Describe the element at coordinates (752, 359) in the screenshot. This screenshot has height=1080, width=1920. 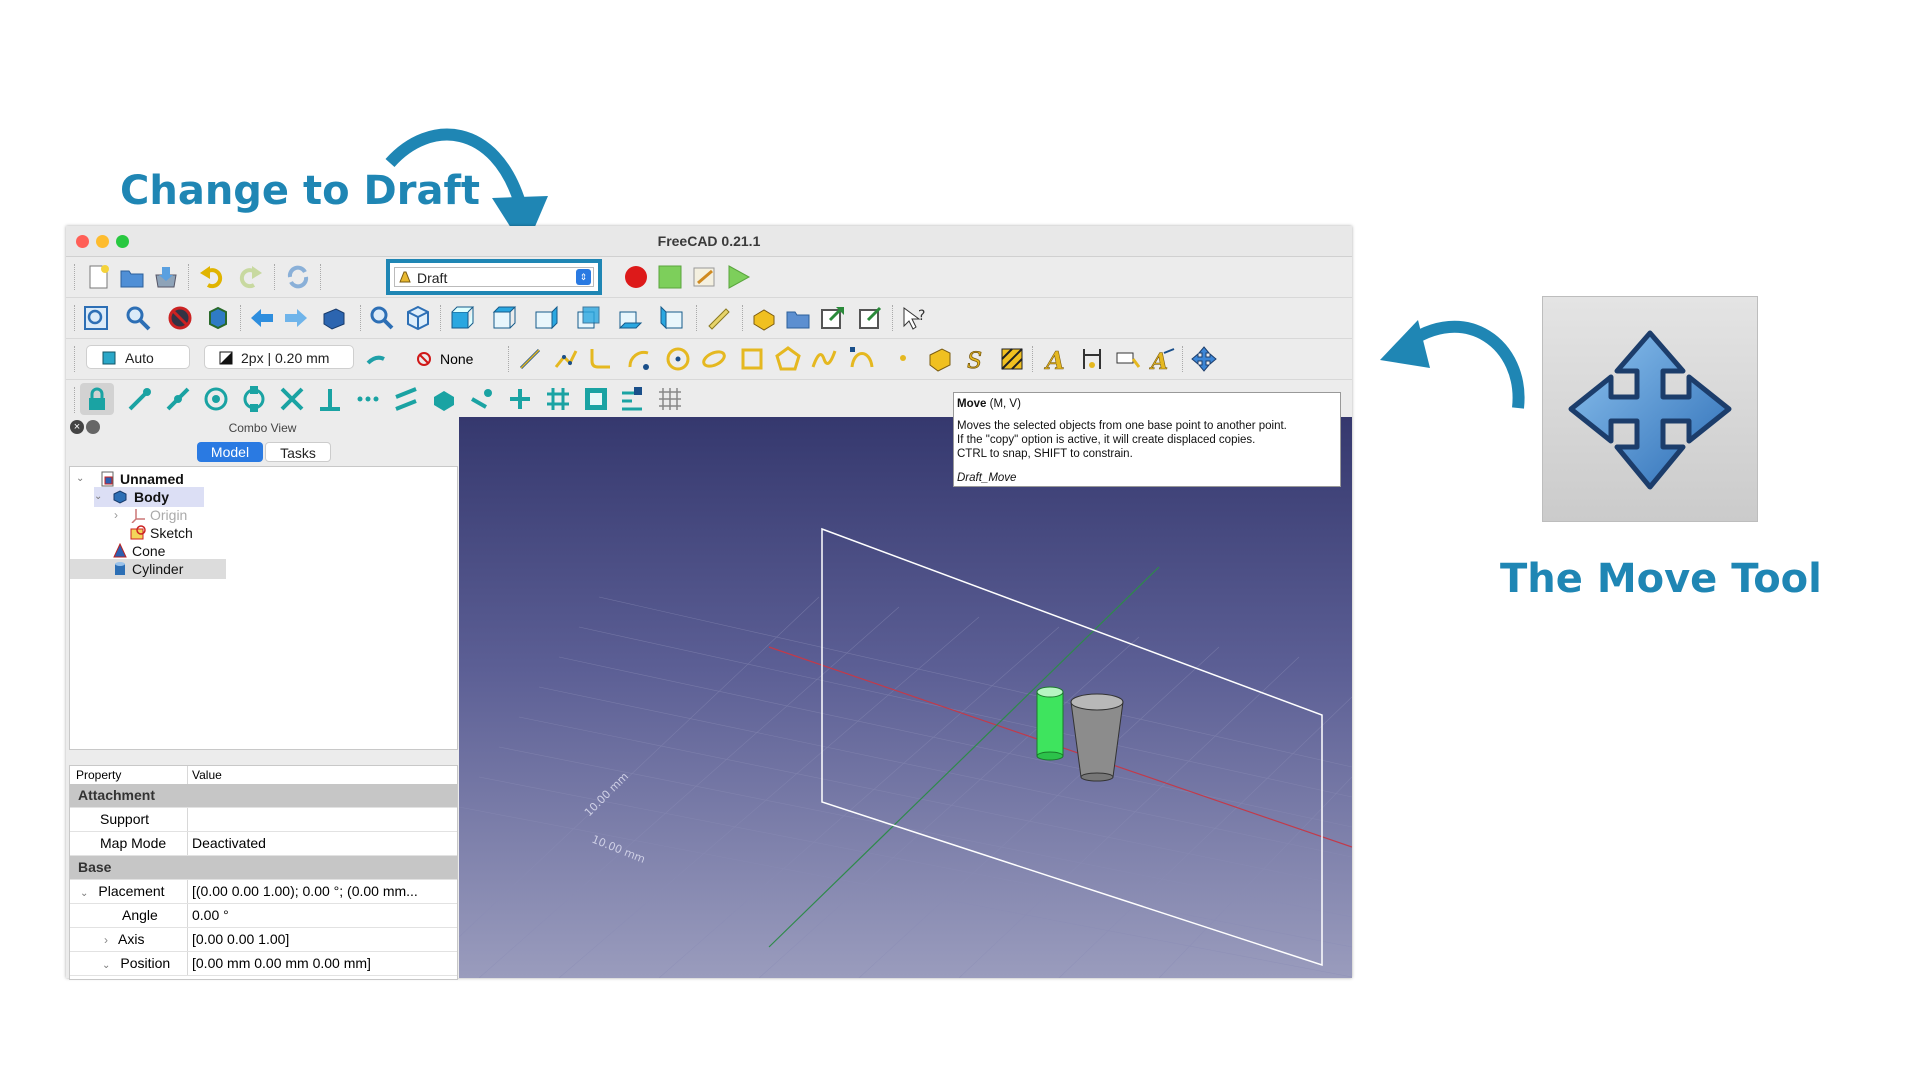
I see `draft-rectangle-icon` at that location.